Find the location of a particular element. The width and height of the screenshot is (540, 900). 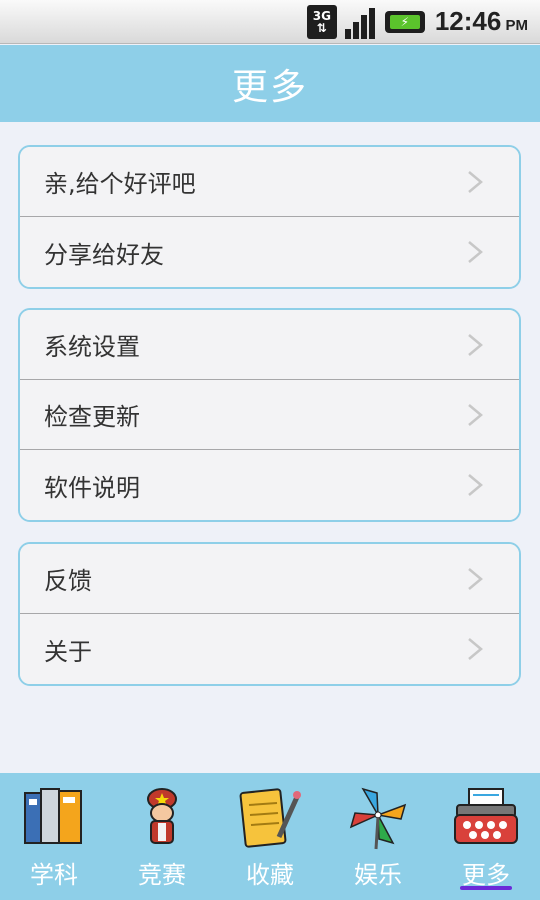

nav-label: 竞赛 is located at coordinates (162, 875).